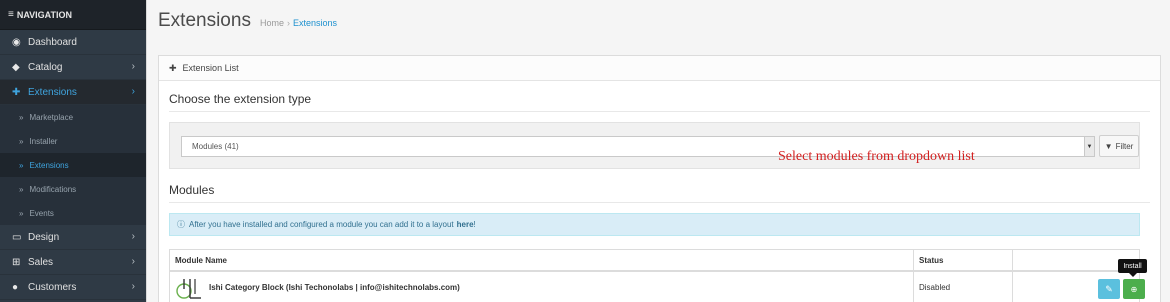 The width and height of the screenshot is (1170, 302). What do you see at coordinates (16, 42) in the screenshot?
I see `dashboard-icon: ◉` at bounding box center [16, 42].